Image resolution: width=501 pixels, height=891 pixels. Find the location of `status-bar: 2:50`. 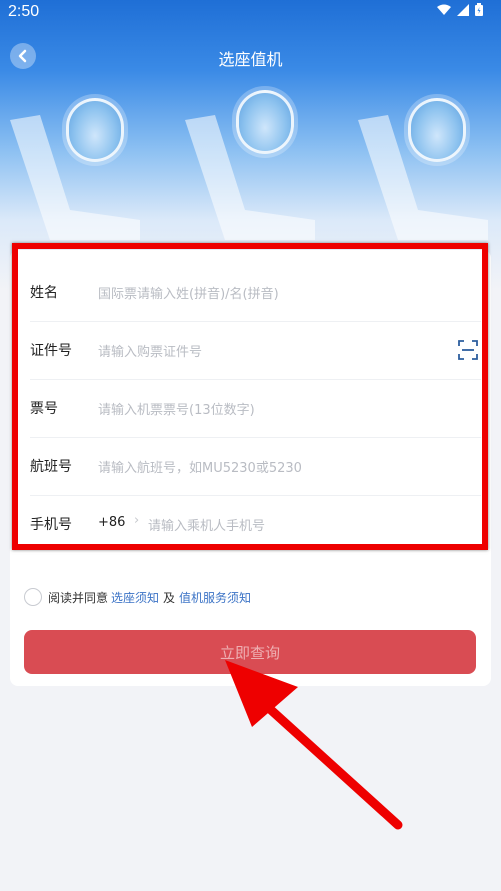

status-bar: 2:50 is located at coordinates (250, 13).